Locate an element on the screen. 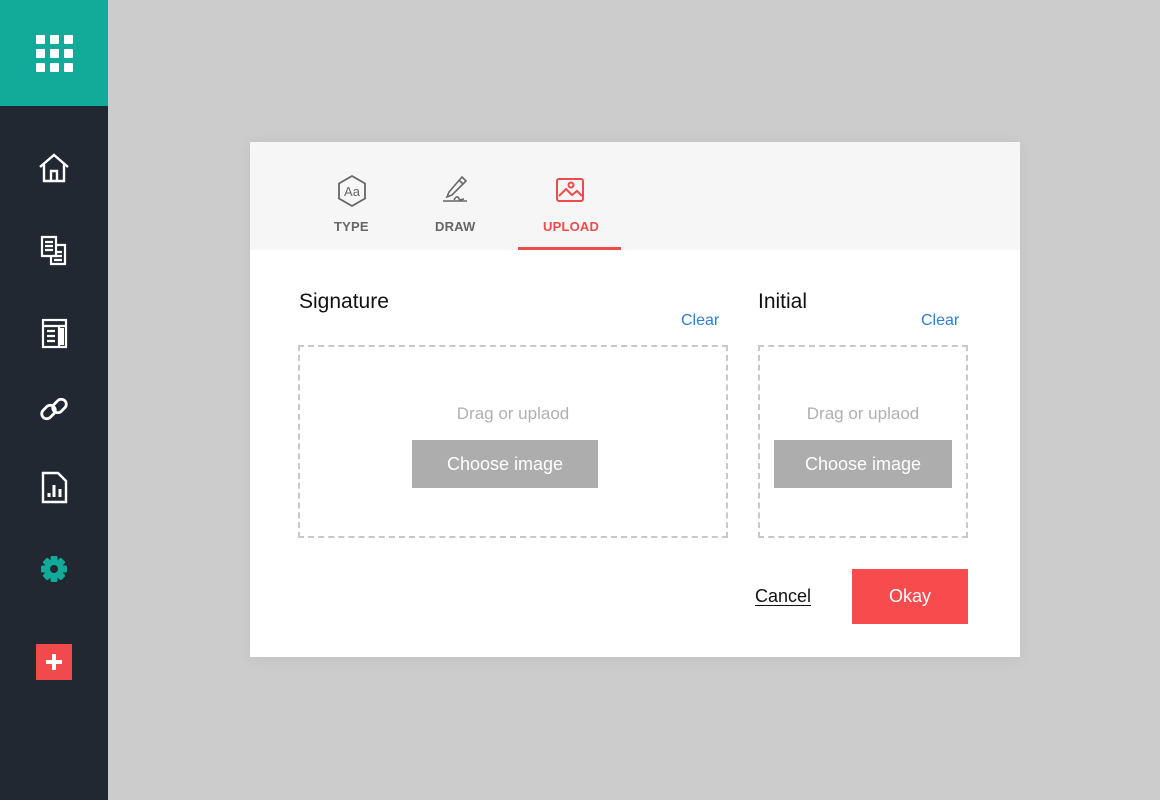  link-icon is located at coordinates (54, 409).